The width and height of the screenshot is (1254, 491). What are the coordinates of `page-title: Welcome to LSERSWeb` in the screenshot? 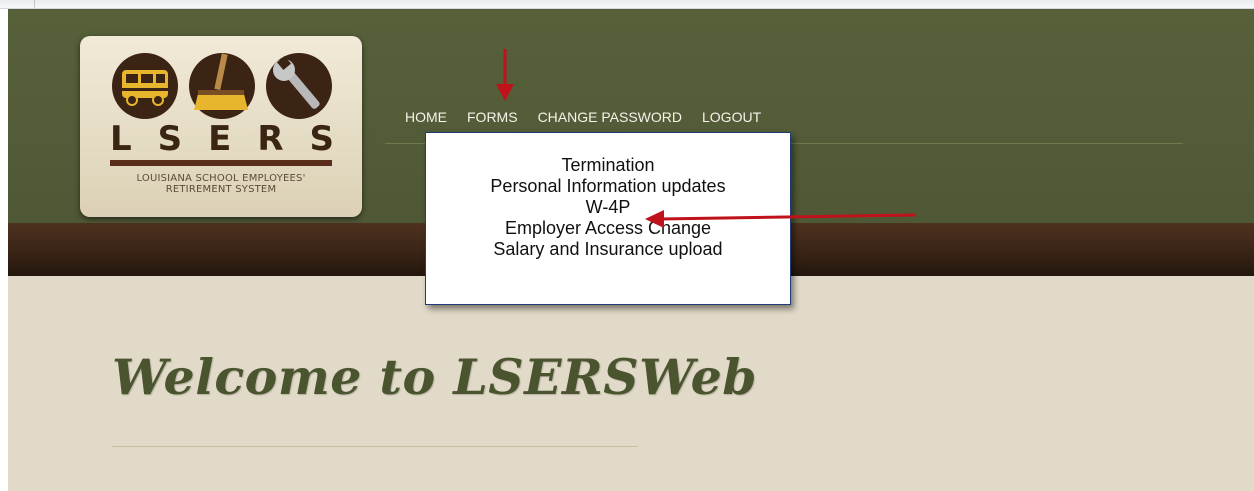 It's located at (435, 377).